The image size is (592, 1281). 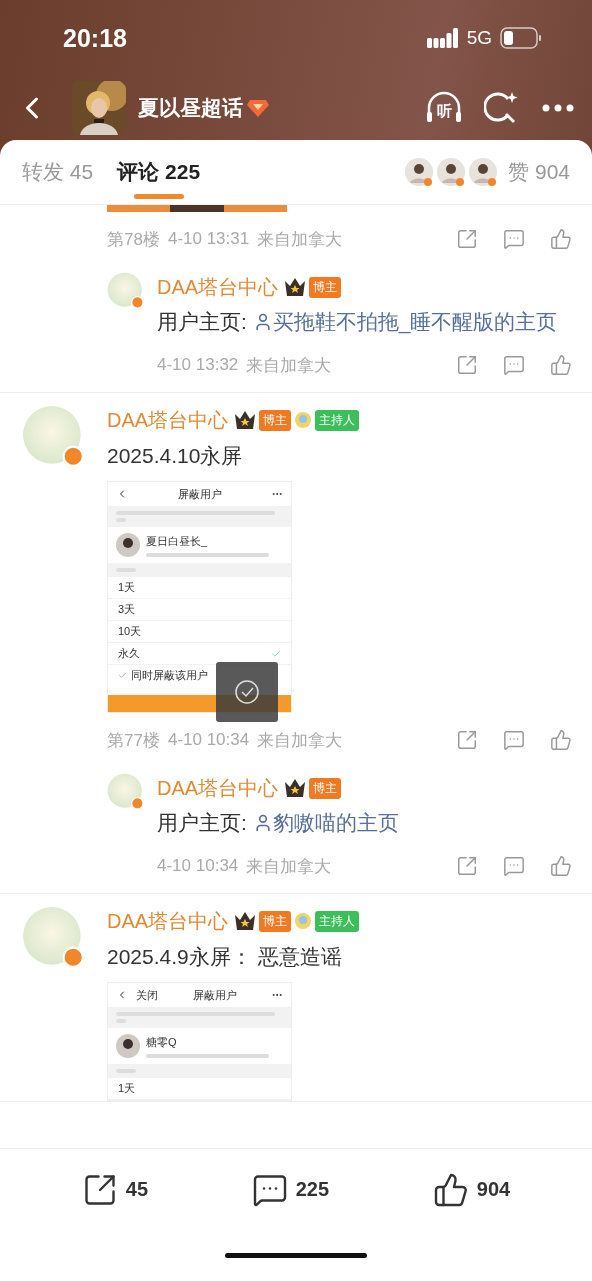 I want to click on comment-time: 4-10 13:31, so click(x=208, y=239).